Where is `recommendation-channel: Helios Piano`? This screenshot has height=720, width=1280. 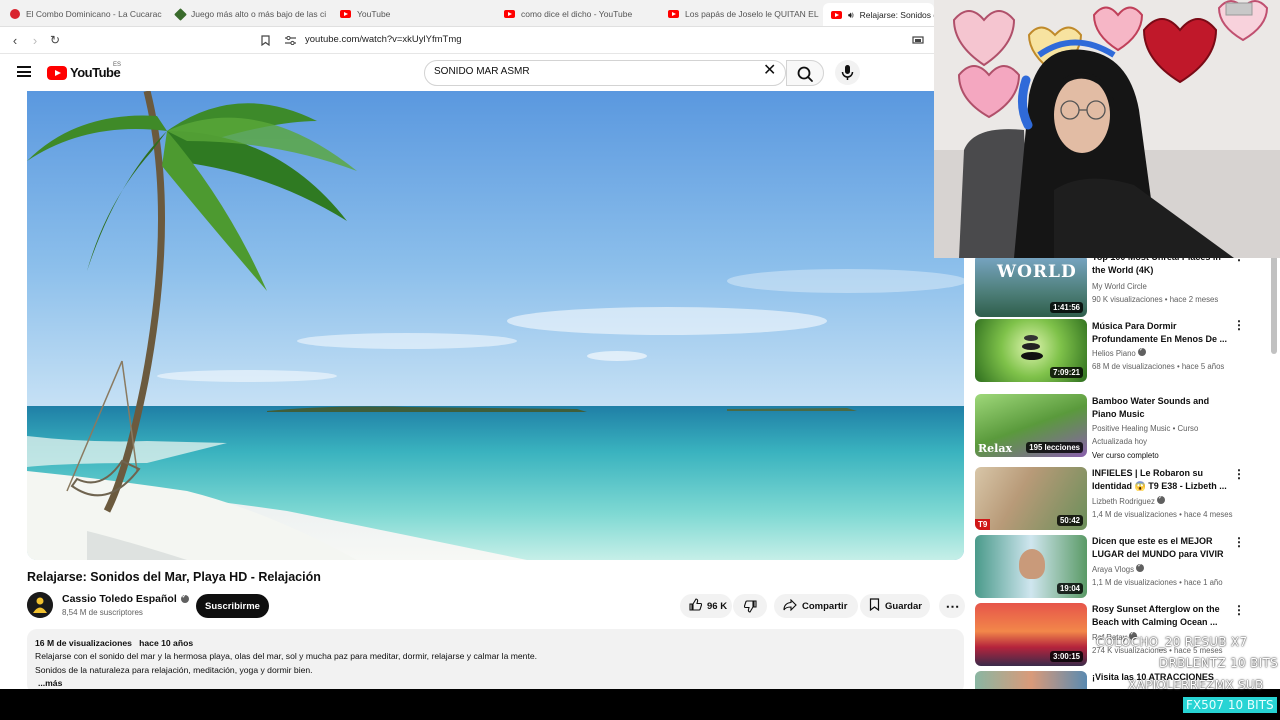
recommendation-channel: Helios Piano is located at coordinates (1119, 352).